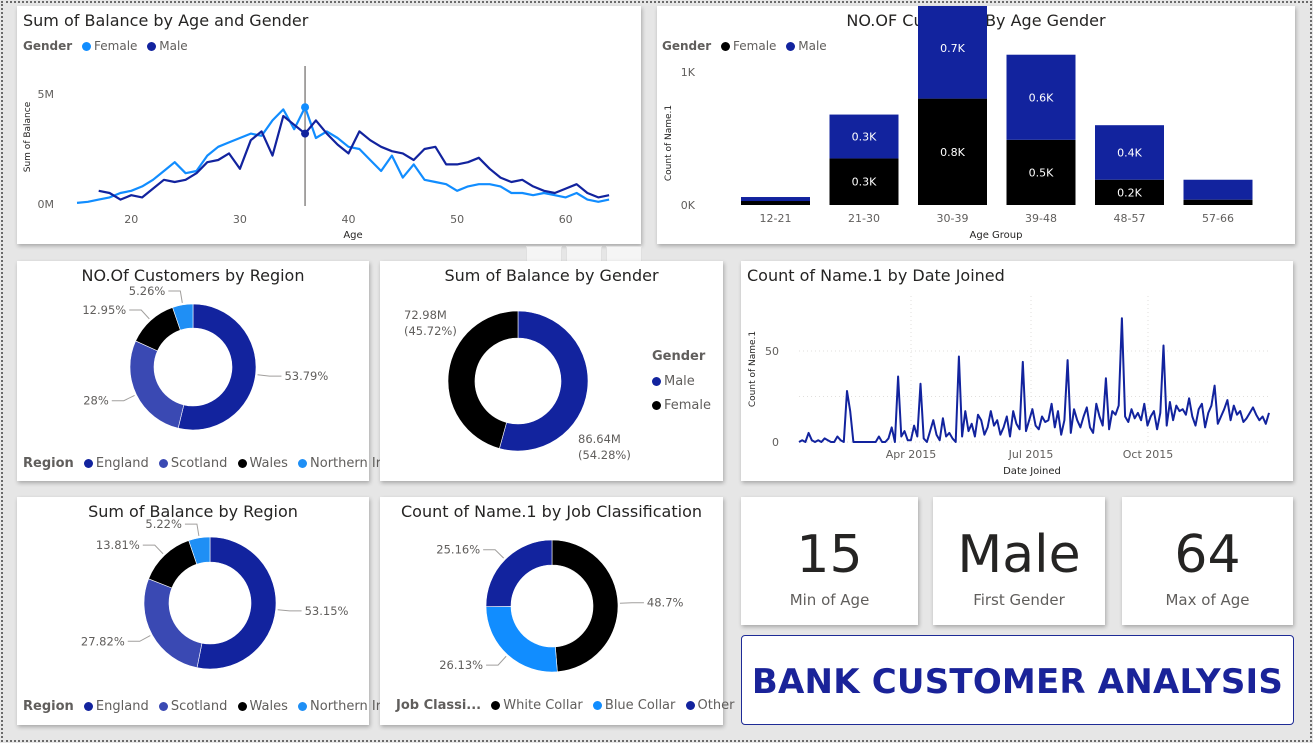 The height and width of the screenshot is (743, 1313). Describe the element at coordinates (104, 310) in the screenshot. I see `data-label: 12.95%` at that location.